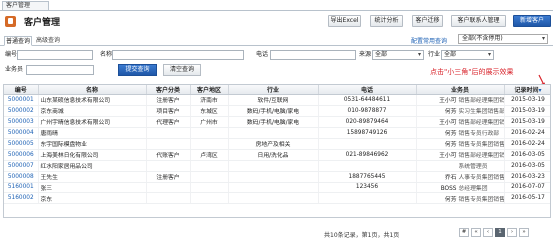  What do you see at coordinates (48, 41) in the screenshot?
I see `tab-advanced-search: 高级查询` at bounding box center [48, 41].